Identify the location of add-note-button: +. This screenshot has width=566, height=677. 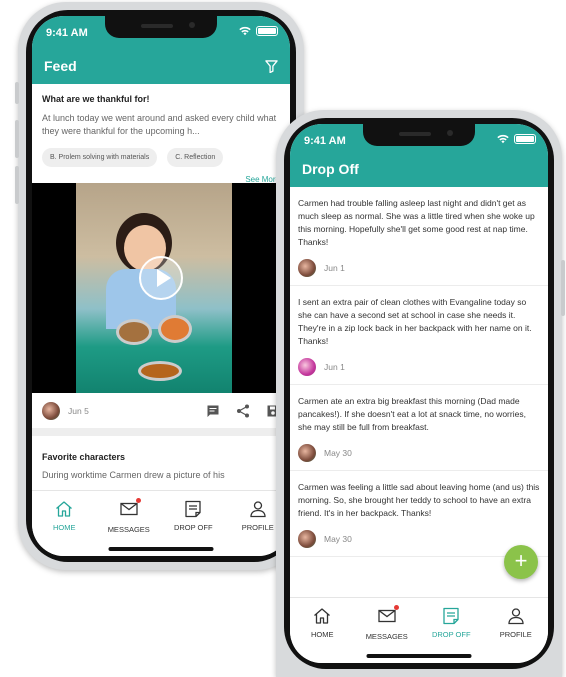
(521, 562).